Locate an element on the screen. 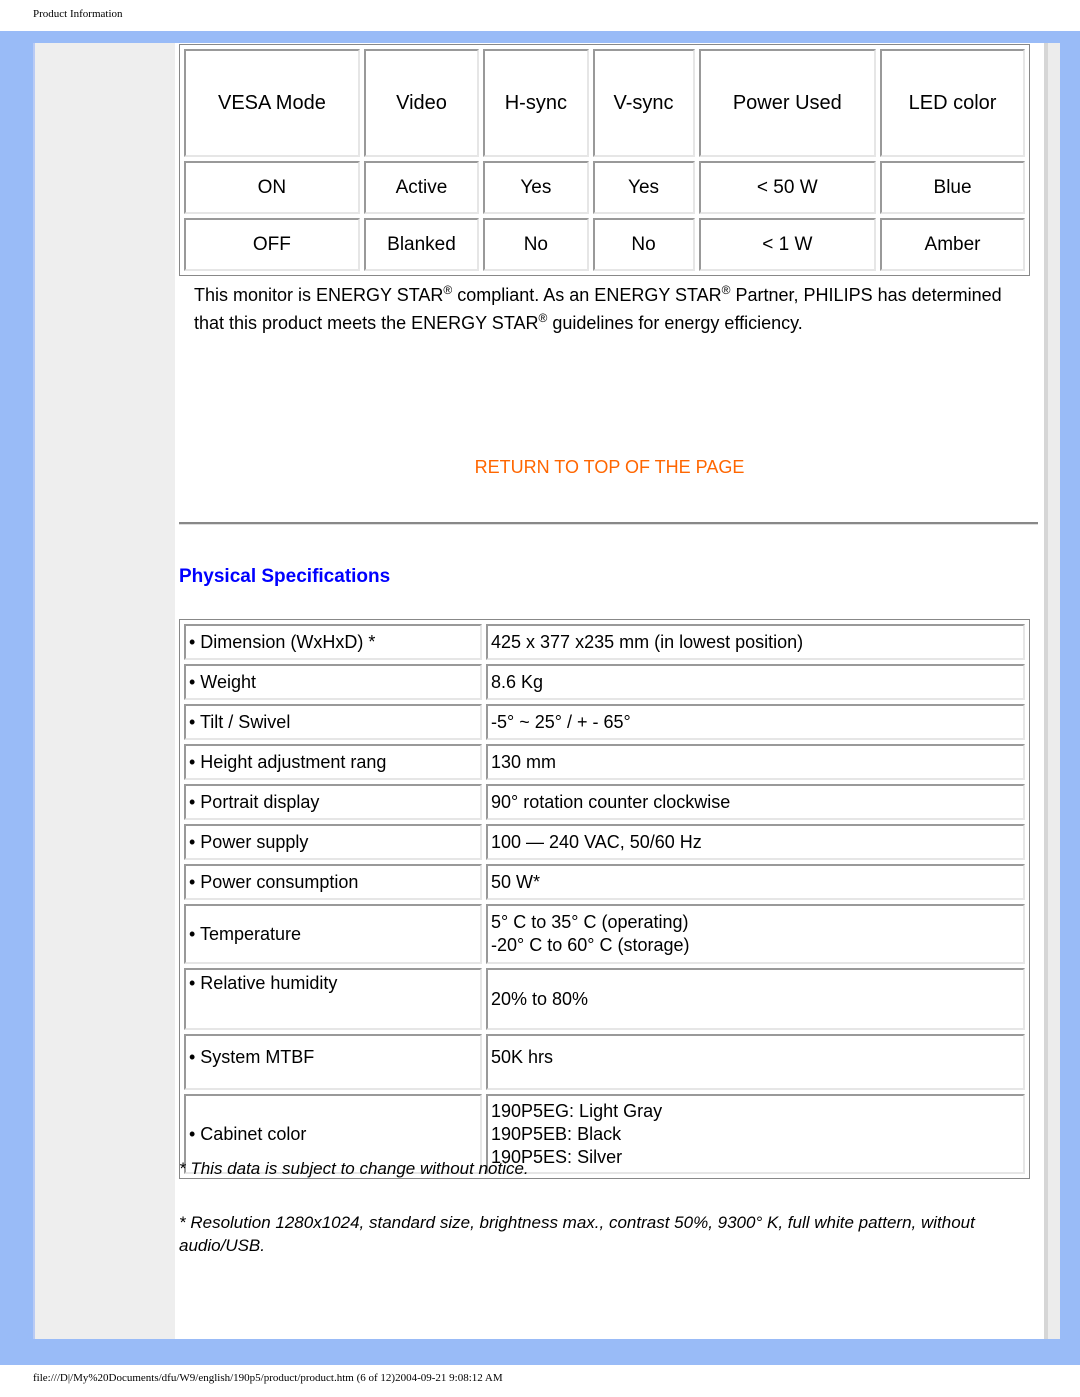 This screenshot has width=1080, height=1397. spec-value: 100 — 240 VAC, 50/60 Hz is located at coordinates (755, 842).